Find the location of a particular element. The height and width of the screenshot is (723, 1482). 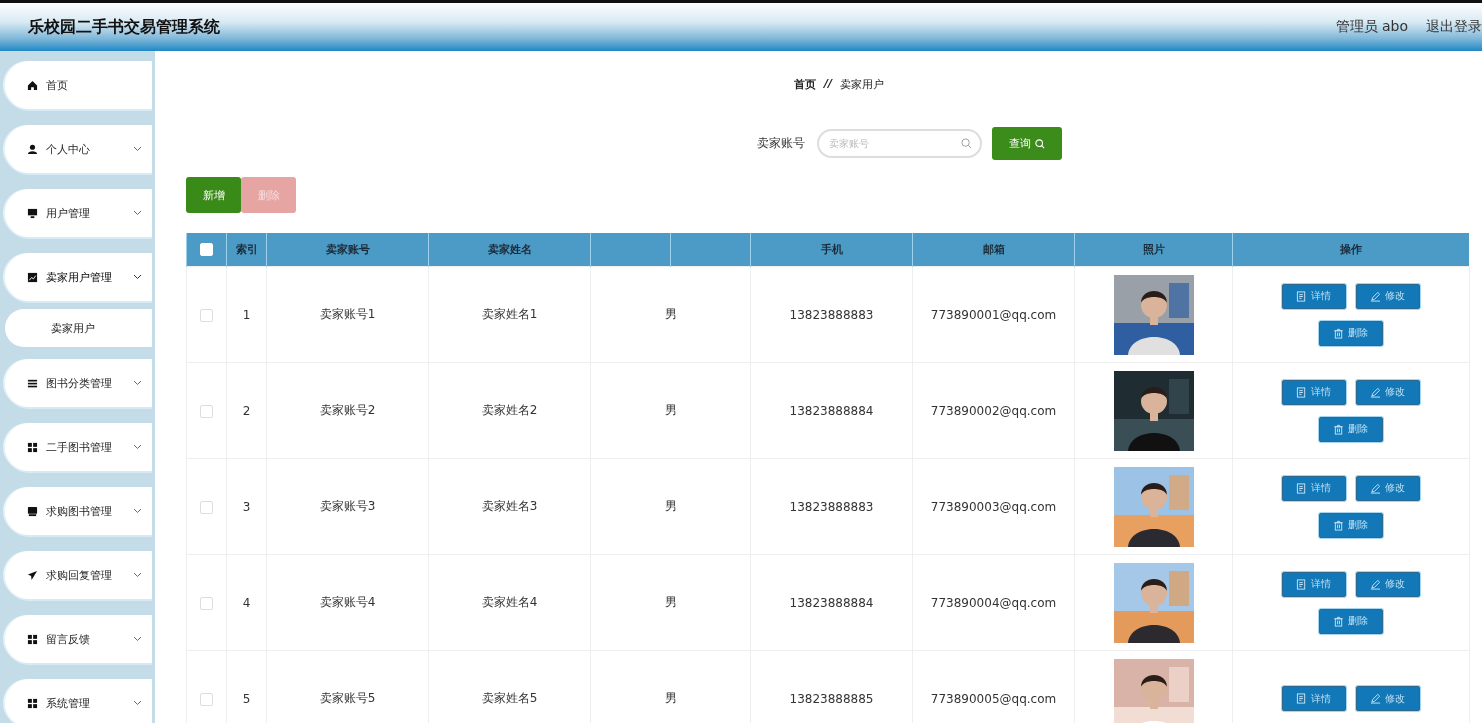

sidebar-item-label: 卖家用户管理 is located at coordinates (79, 277).